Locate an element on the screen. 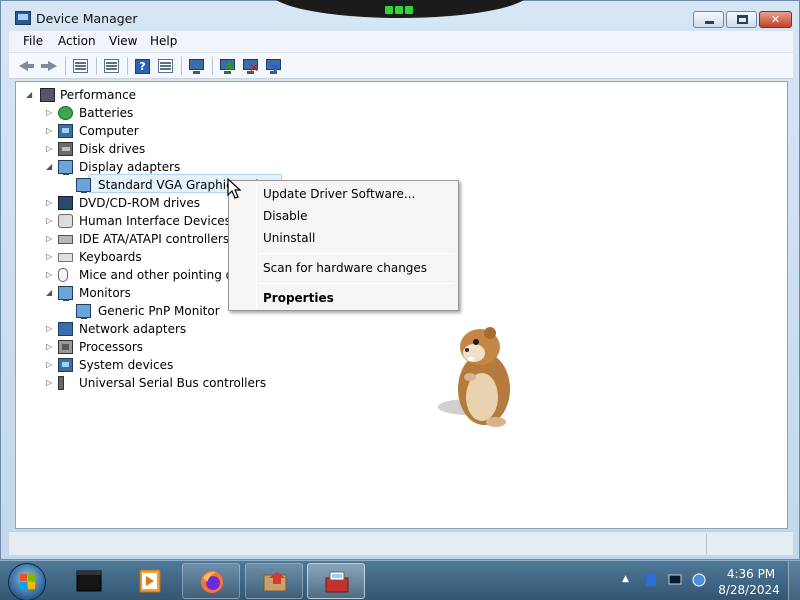  menu-view: View is located at coordinates (123, 41).